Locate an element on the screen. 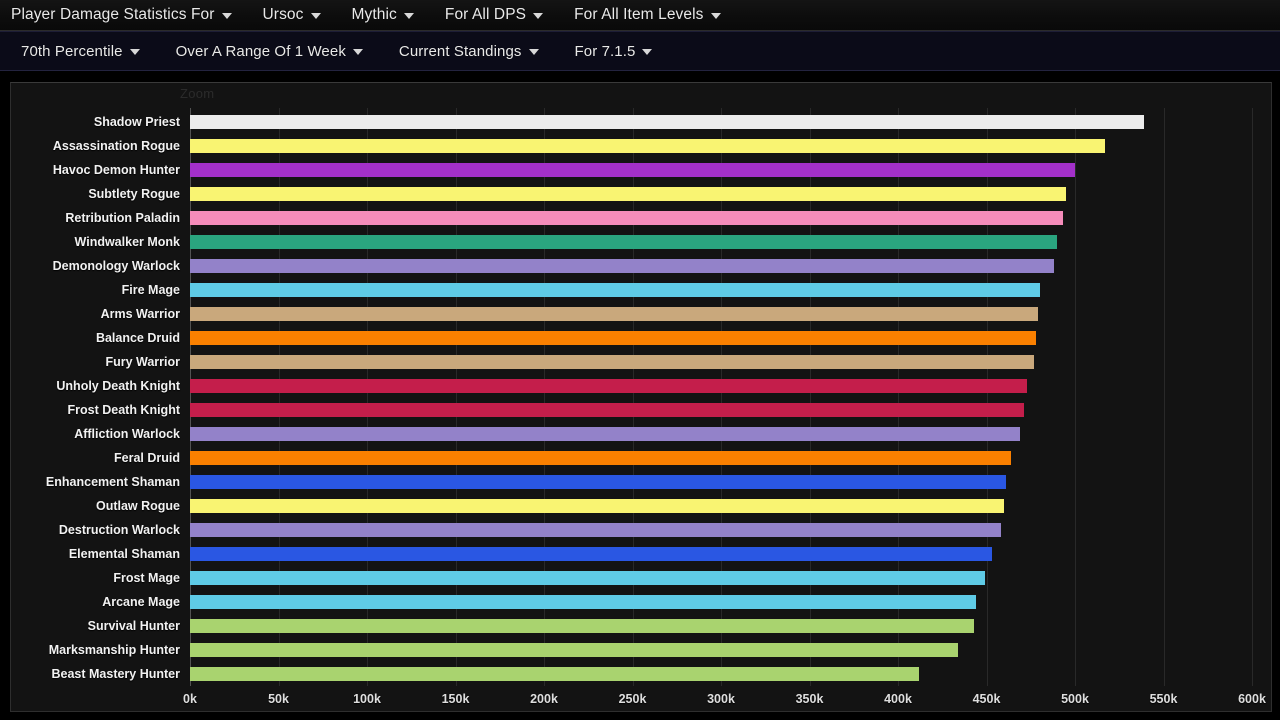 The image size is (1280, 720). x-axis-tick-label: 50k is located at coordinates (278, 699).